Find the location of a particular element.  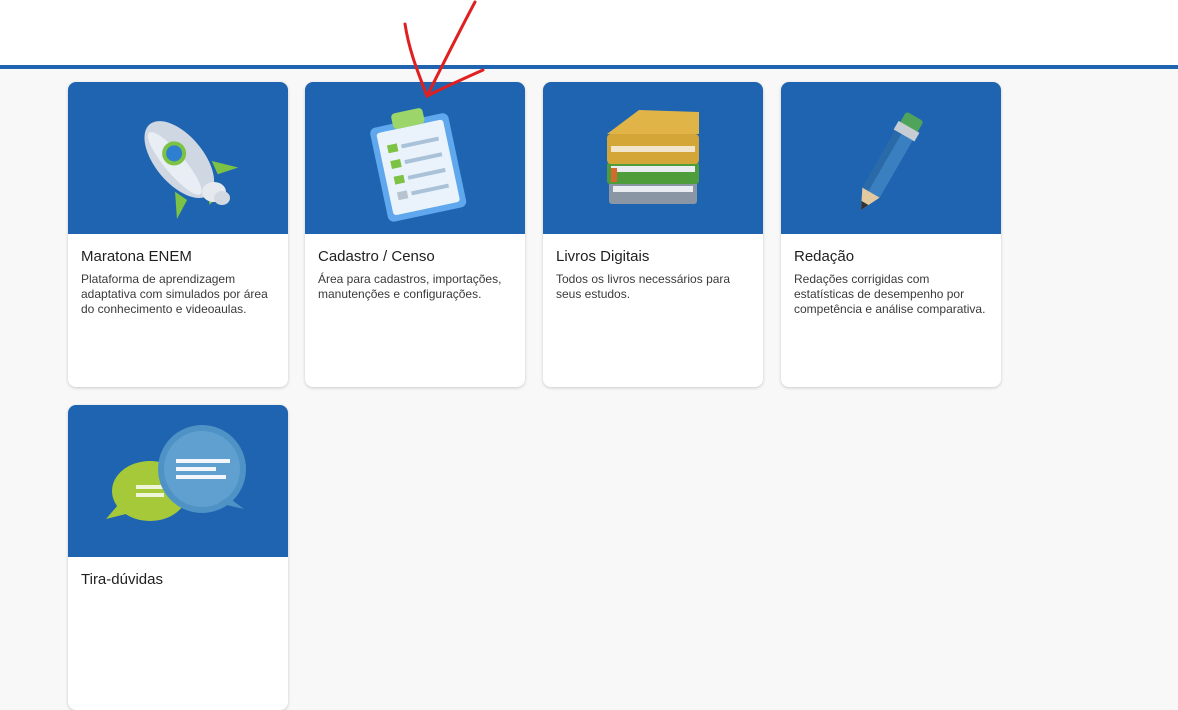

card-title: Livros Digitais is located at coordinates (603, 256).